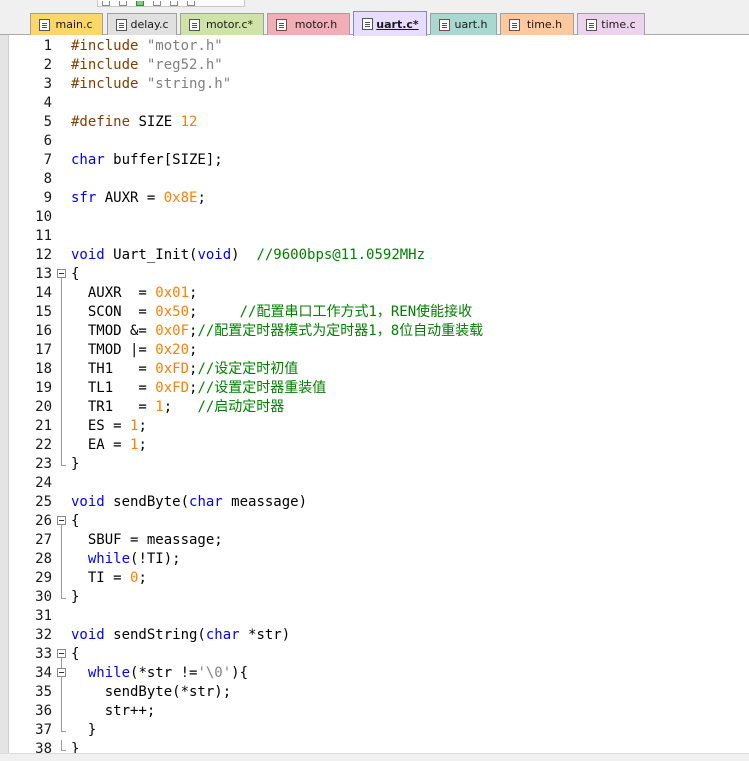  I want to click on tab-delay-c: delay.c, so click(142, 24).